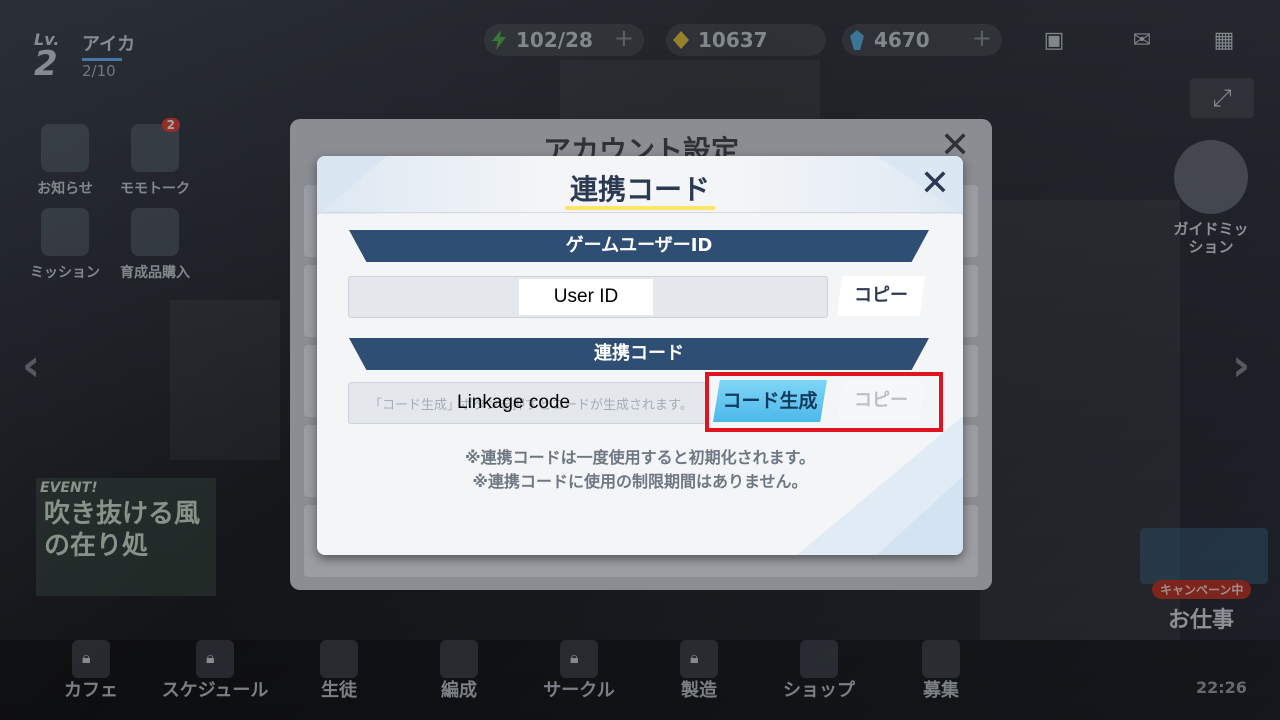 The image size is (1280, 720). What do you see at coordinates (640, 457) in the screenshot?
I see `note-line: ※連携コードは一度使用すると初期化されます。` at bounding box center [640, 457].